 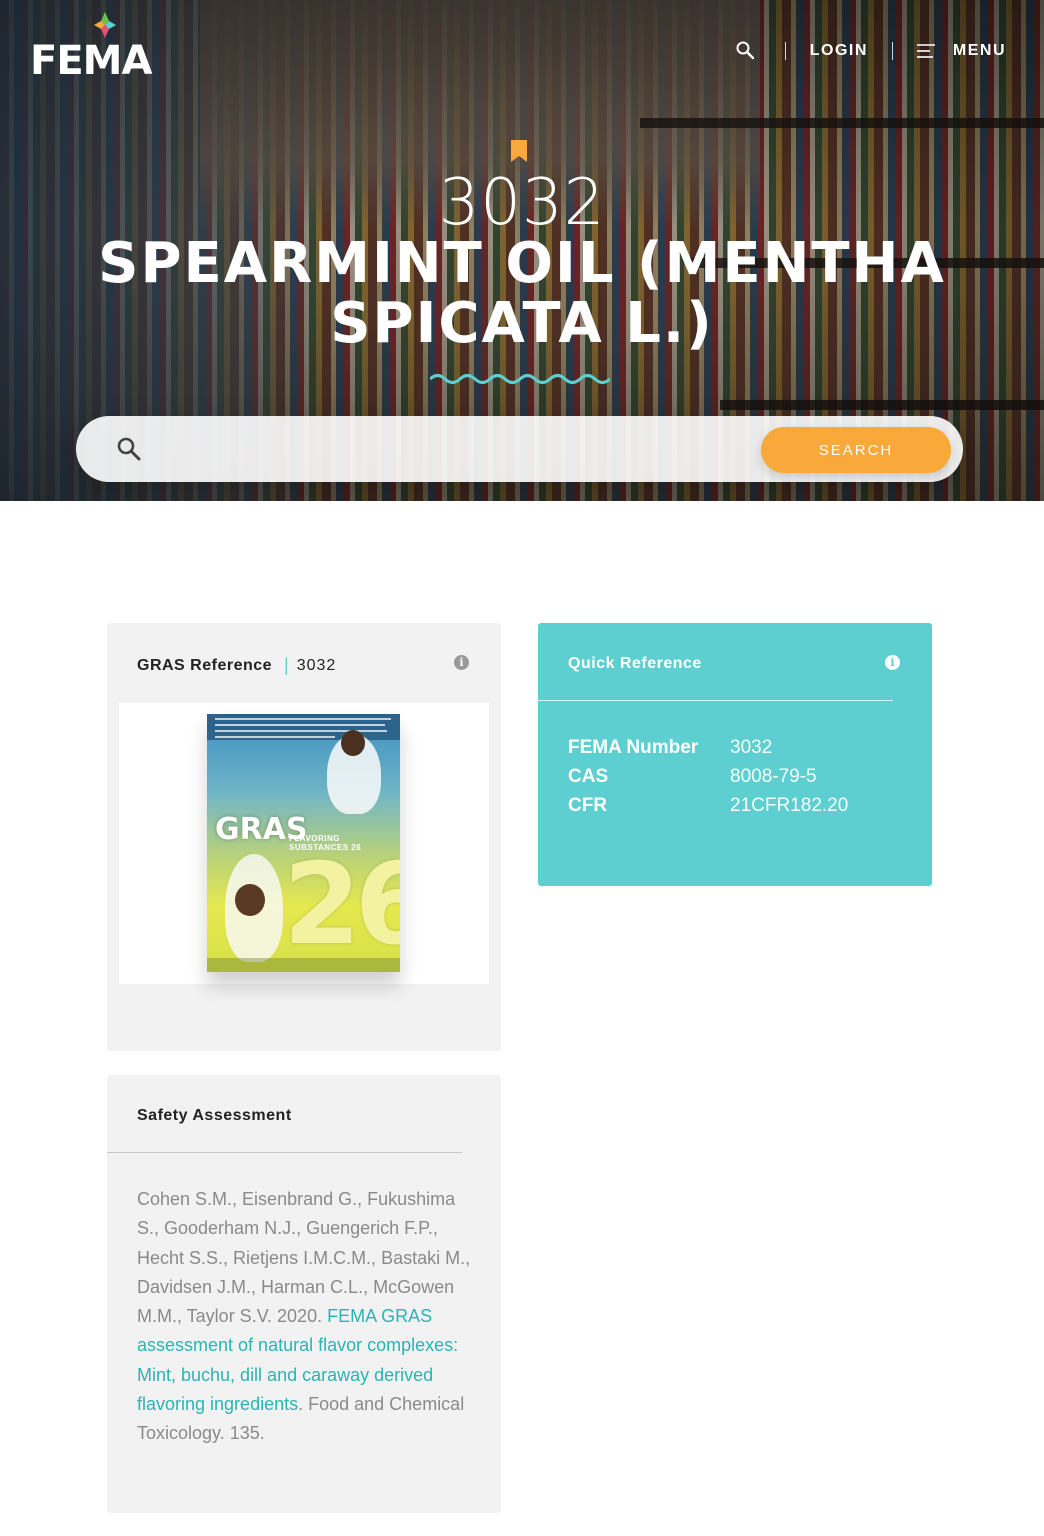 I want to click on search-button: SEARCH, so click(x=856, y=450).